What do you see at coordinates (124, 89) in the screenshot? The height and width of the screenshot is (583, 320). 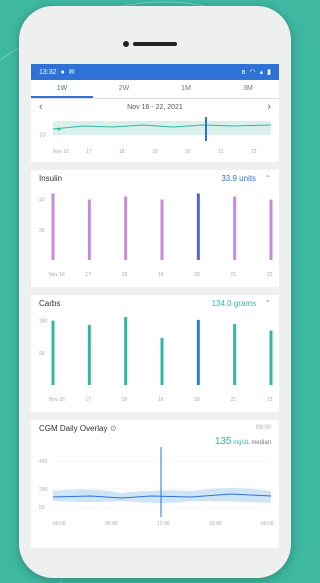 I see `tab-2w: 2W` at bounding box center [124, 89].